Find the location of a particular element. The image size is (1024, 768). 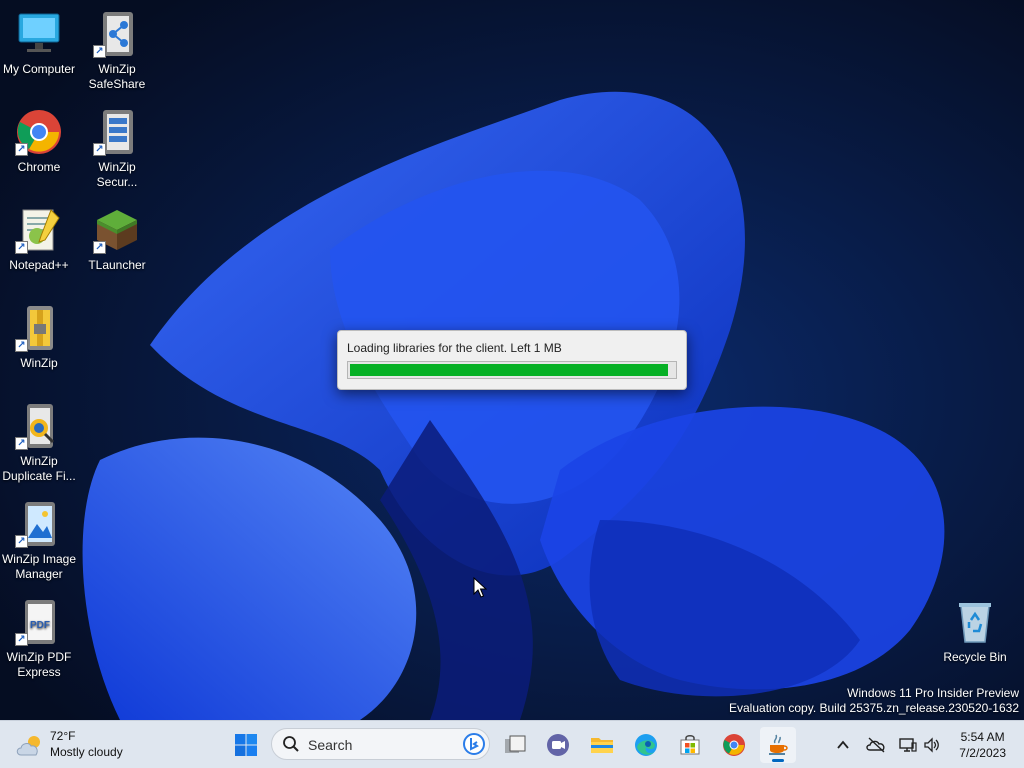

java-icon is located at coordinates (778, 744).